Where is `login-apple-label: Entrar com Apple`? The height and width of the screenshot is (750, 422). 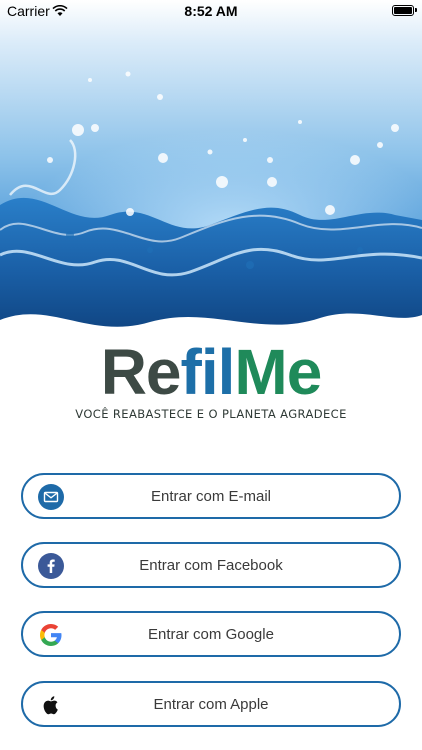 login-apple-label: Entrar com Apple is located at coordinates (211, 704).